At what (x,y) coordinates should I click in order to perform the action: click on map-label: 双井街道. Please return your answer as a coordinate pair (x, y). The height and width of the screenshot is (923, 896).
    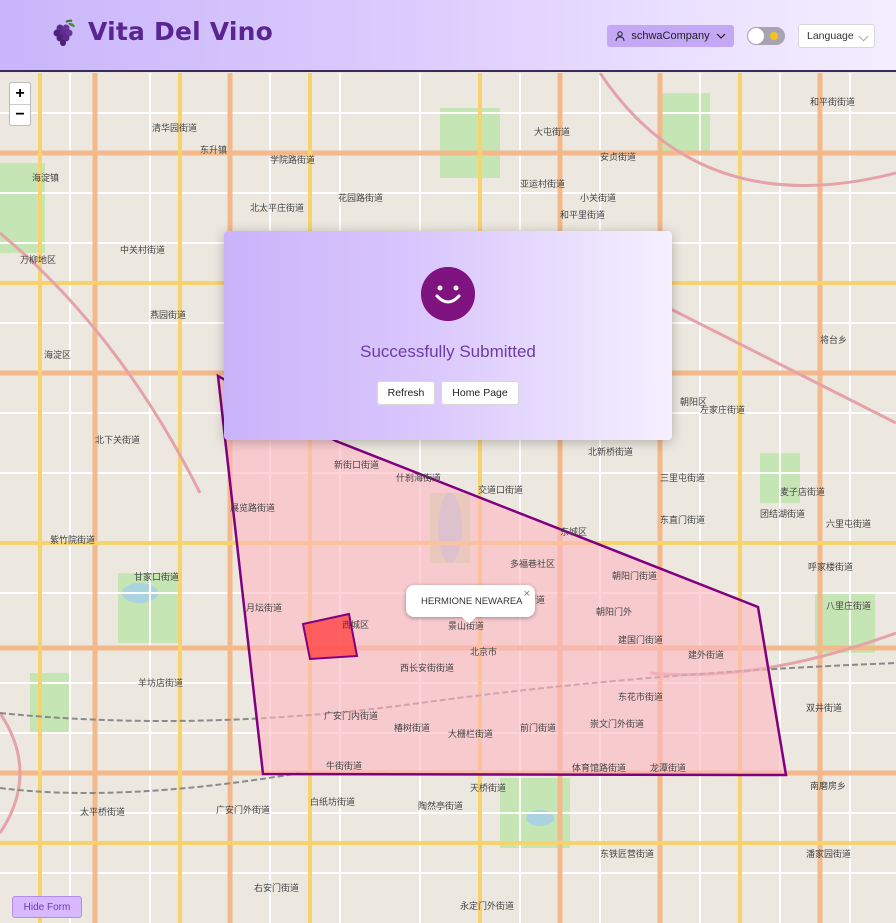
    Looking at the image, I should click on (824, 709).